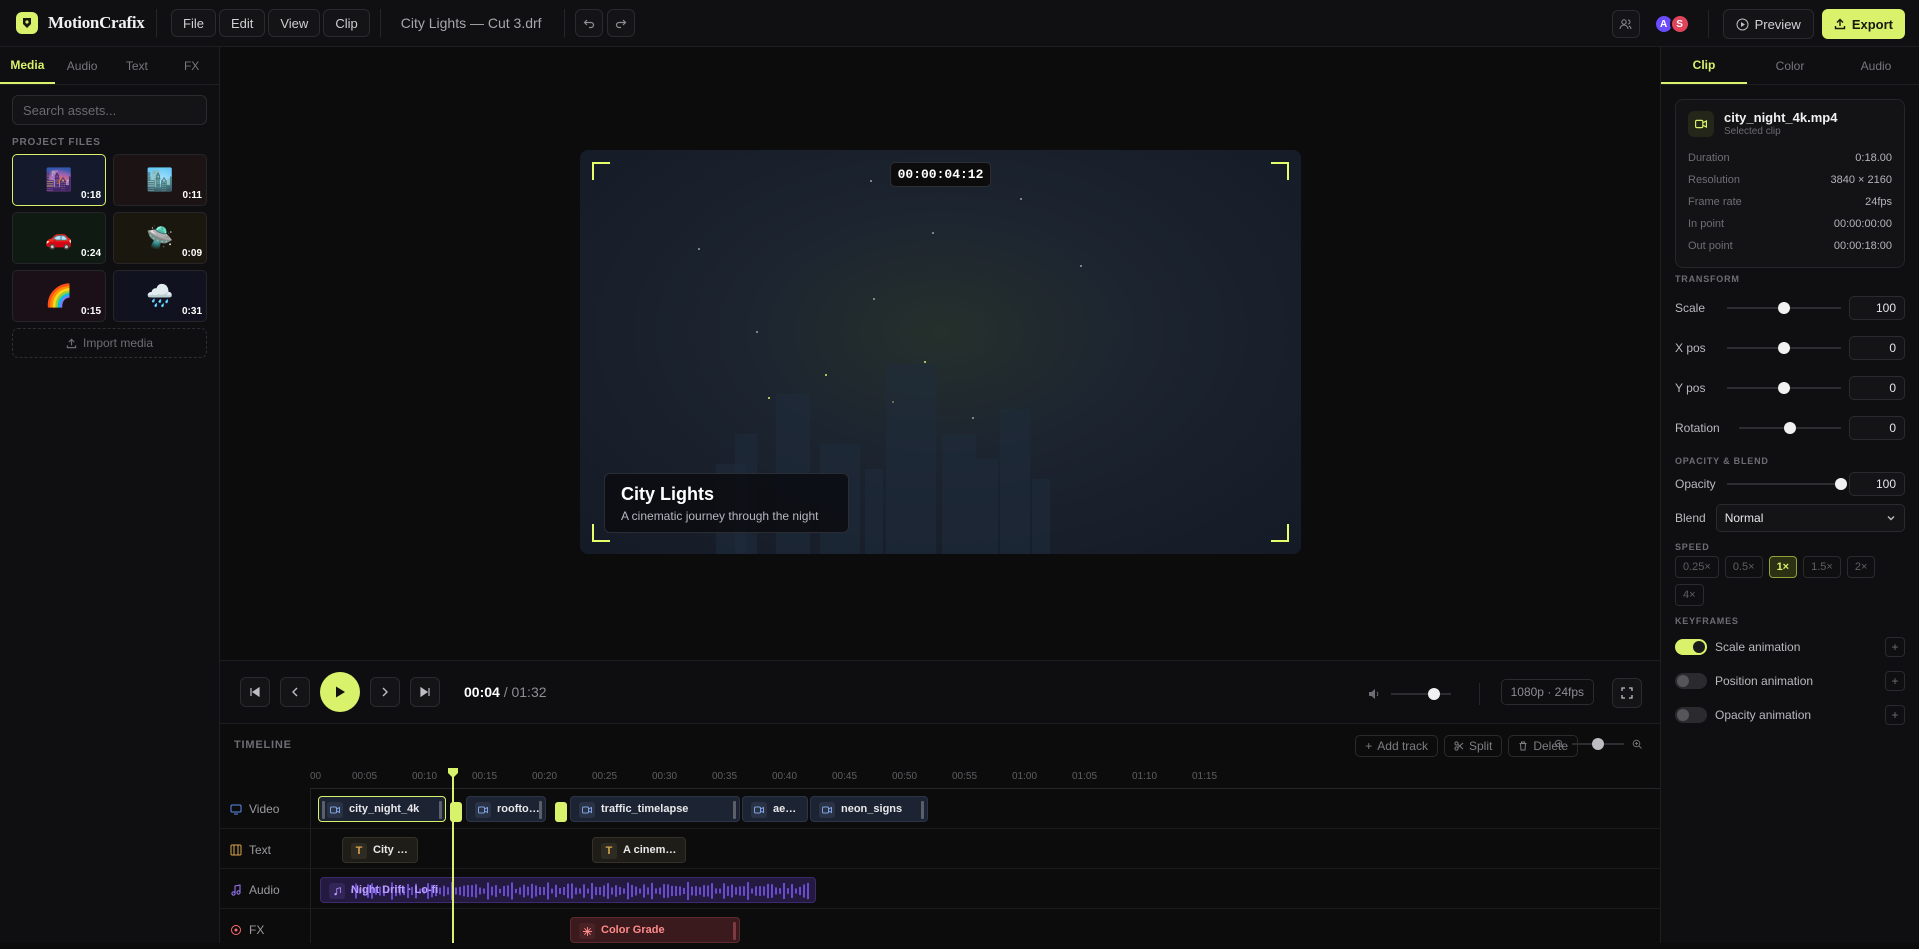 The image size is (1919, 949). Describe the element at coordinates (1877, 348) in the screenshot. I see `x-pos-input: 0` at that location.